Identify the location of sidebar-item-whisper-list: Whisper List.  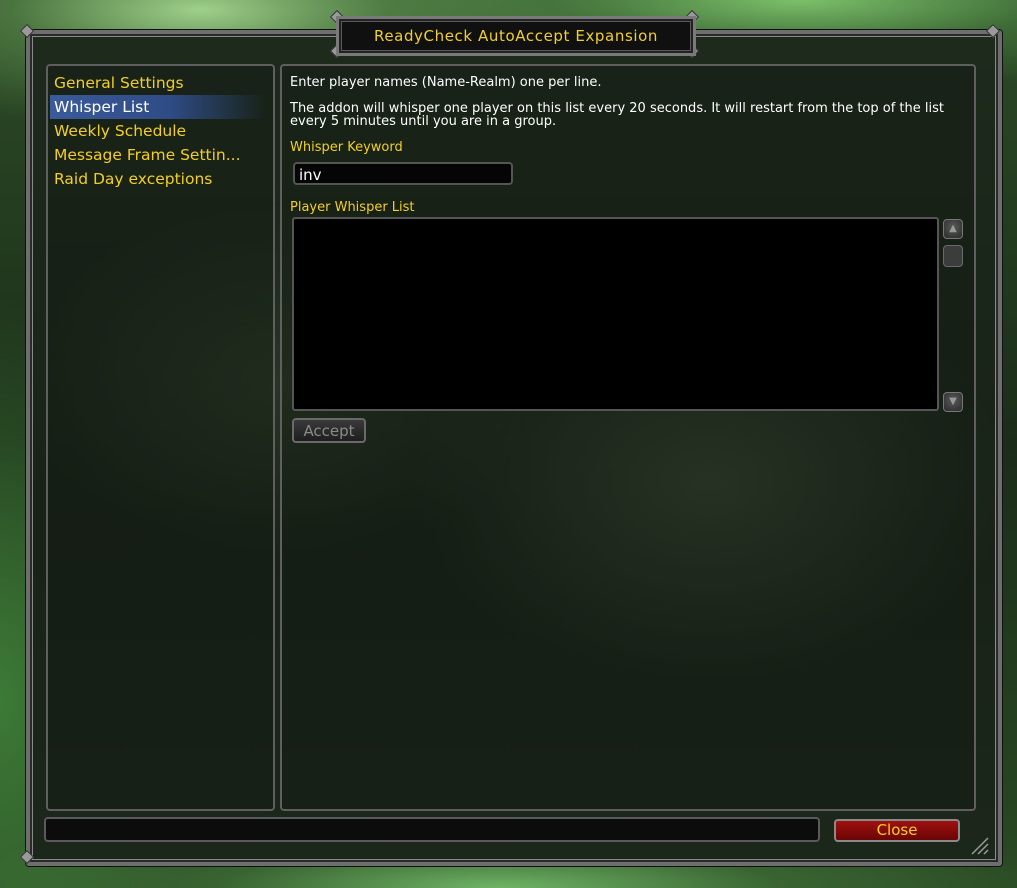
(158, 107).